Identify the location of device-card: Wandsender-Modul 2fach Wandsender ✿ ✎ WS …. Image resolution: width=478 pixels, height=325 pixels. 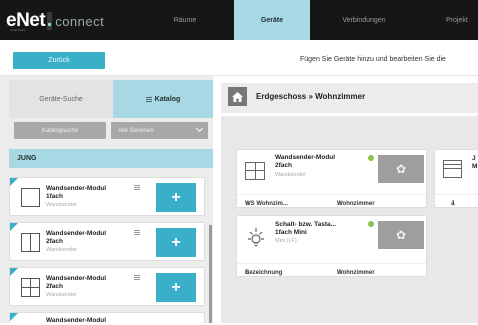
(331, 178).